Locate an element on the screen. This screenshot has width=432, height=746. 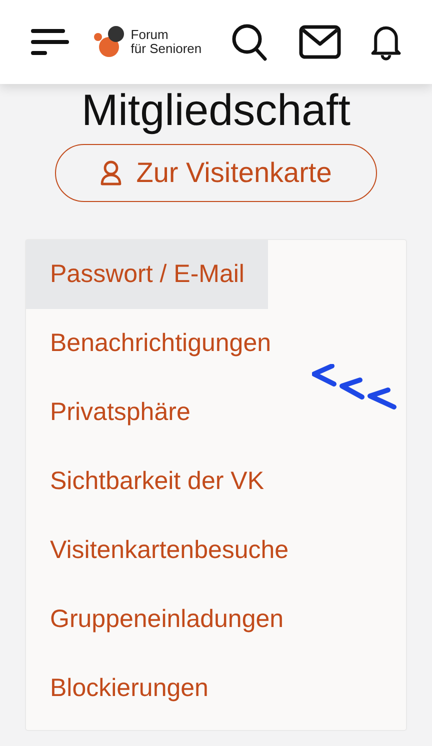
page-title: Mitgliedschaft is located at coordinates (216, 110).